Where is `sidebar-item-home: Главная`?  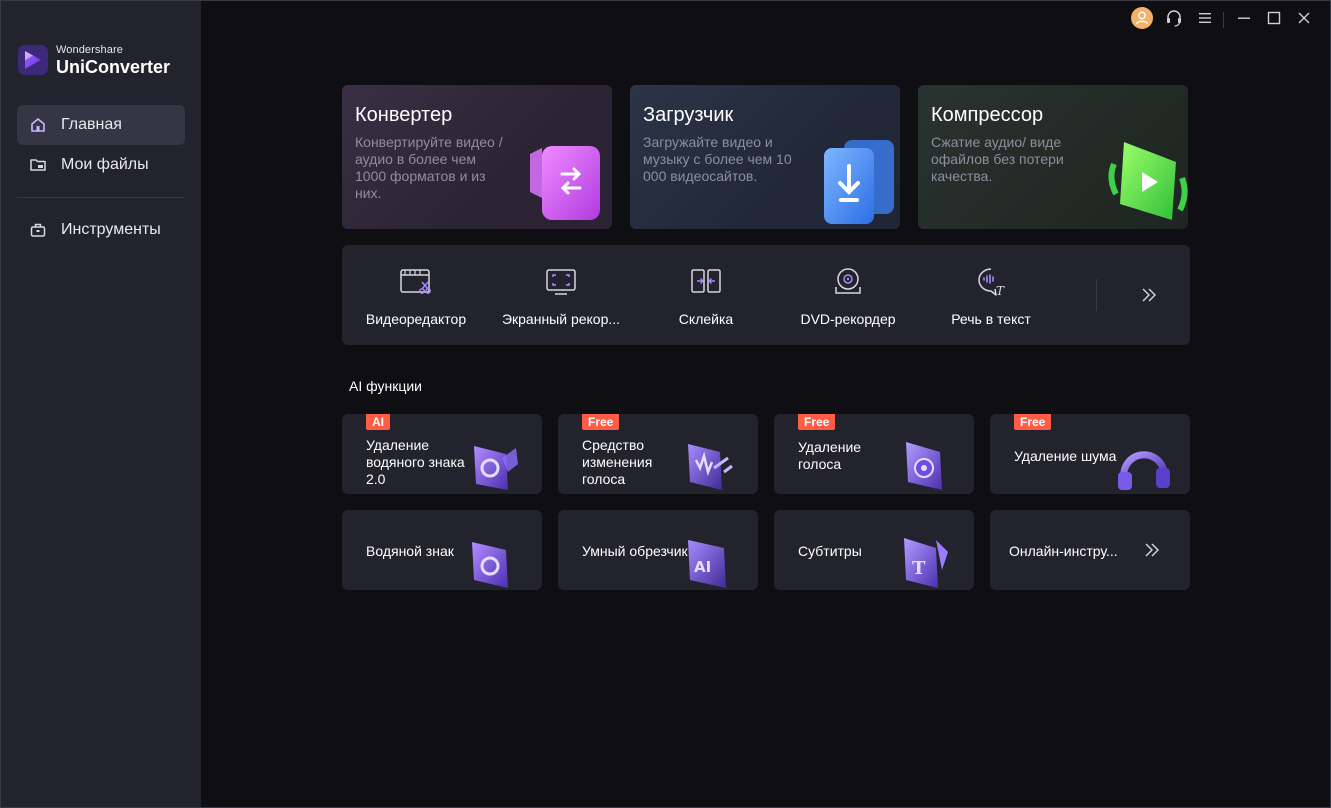
sidebar-item-home: Главная is located at coordinates (101, 125).